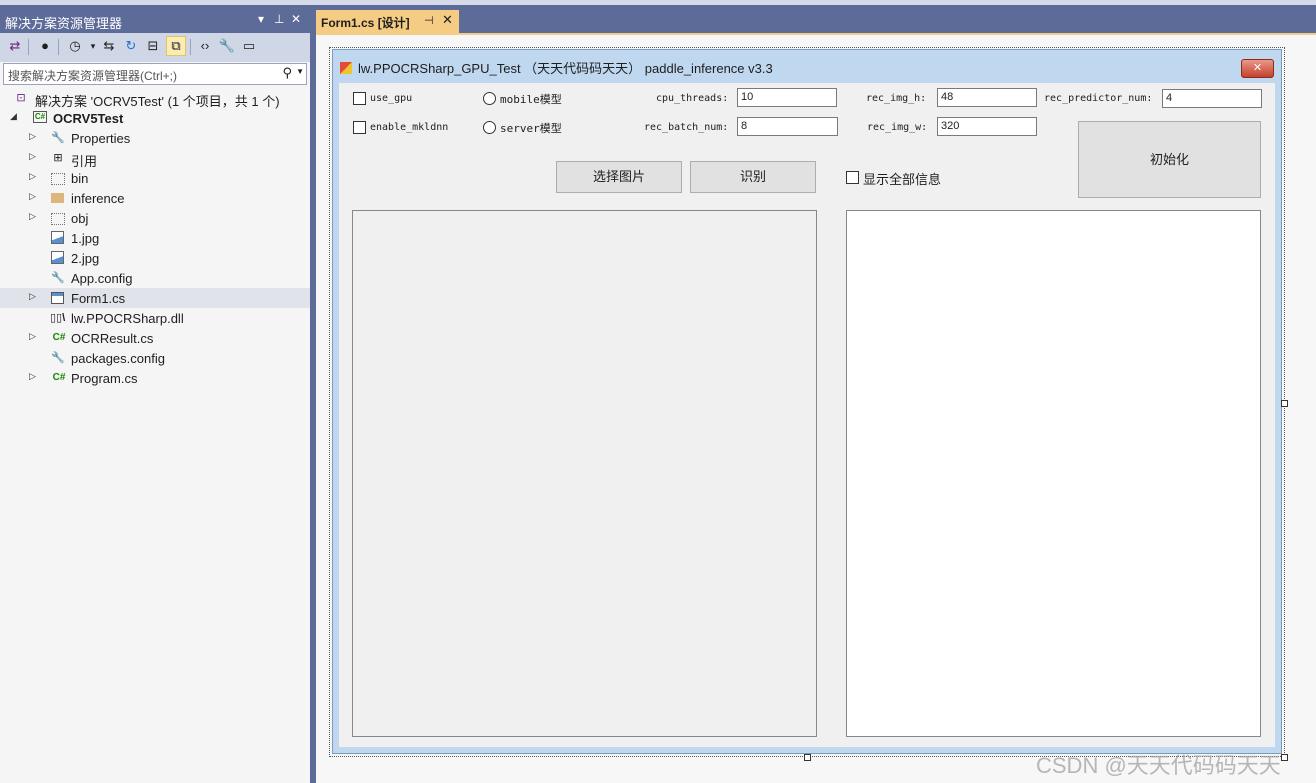 This screenshot has height=783, width=1316. What do you see at coordinates (489, 127) in the screenshot?
I see `server-model-radio` at bounding box center [489, 127].